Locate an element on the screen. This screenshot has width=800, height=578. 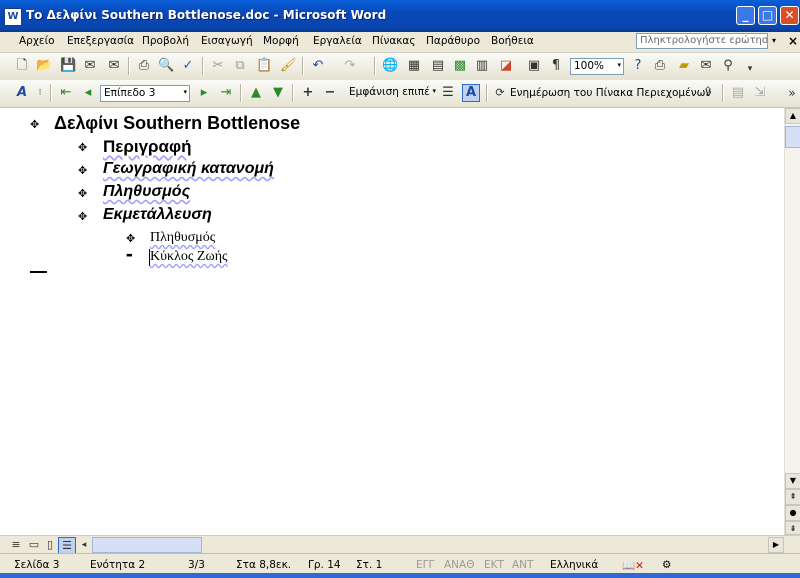
styles-icon: A is located at coordinates (22, 93).